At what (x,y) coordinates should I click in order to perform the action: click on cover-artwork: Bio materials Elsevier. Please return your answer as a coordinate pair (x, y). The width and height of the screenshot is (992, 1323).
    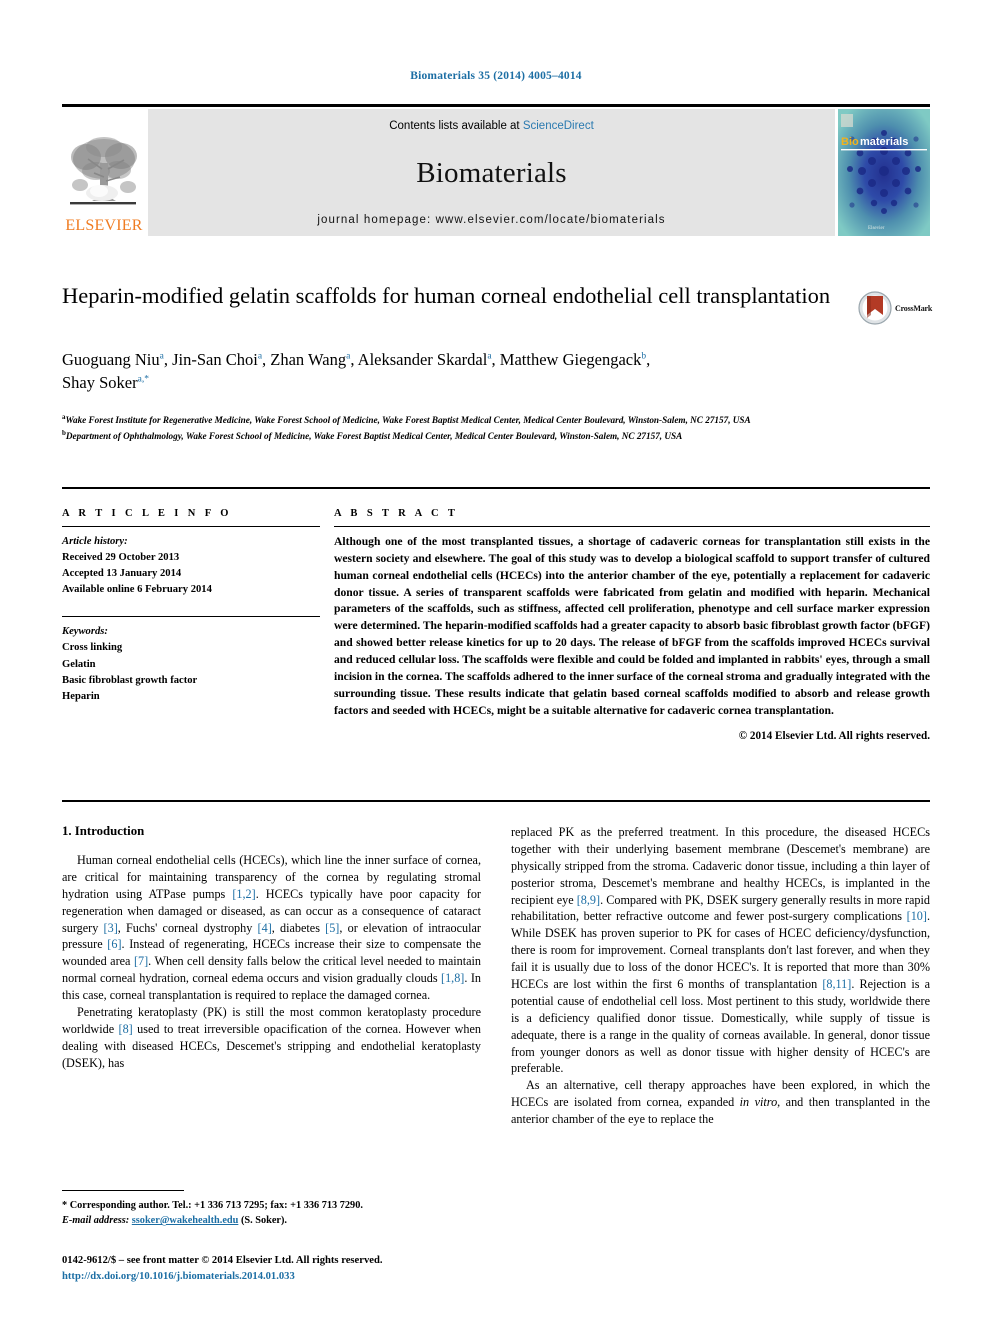
    Looking at the image, I should click on (884, 172).